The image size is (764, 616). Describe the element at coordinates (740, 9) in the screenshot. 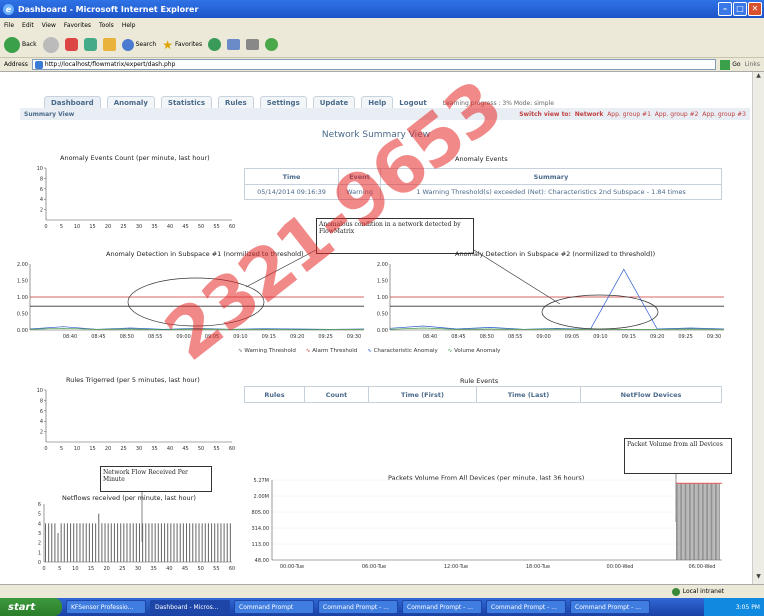

I see `maximize-button: □` at that location.